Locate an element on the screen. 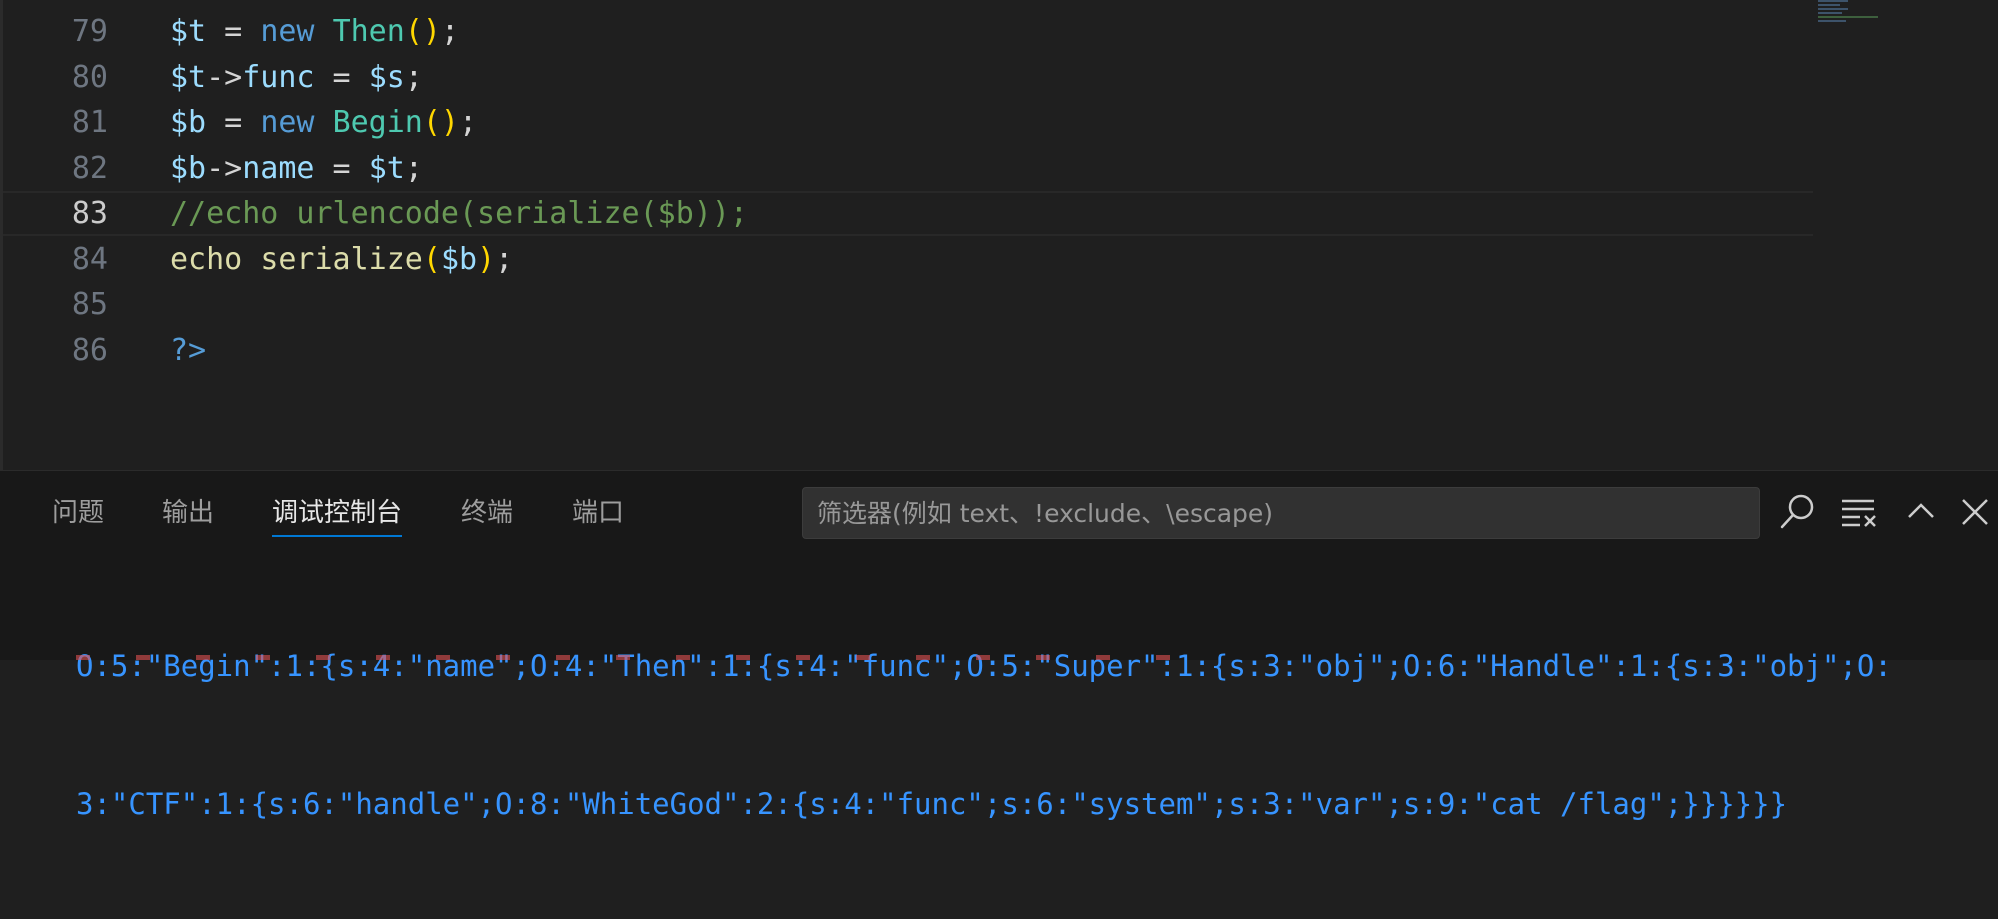 The width and height of the screenshot is (1998, 919). code-text: //echo urlencode(serialize($b)); is located at coordinates (459, 213).